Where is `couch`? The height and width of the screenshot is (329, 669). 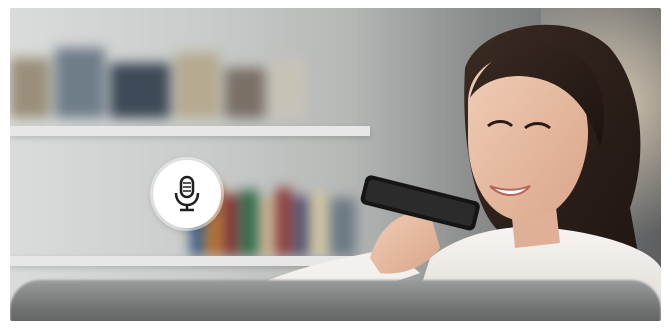 couch is located at coordinates (335, 300).